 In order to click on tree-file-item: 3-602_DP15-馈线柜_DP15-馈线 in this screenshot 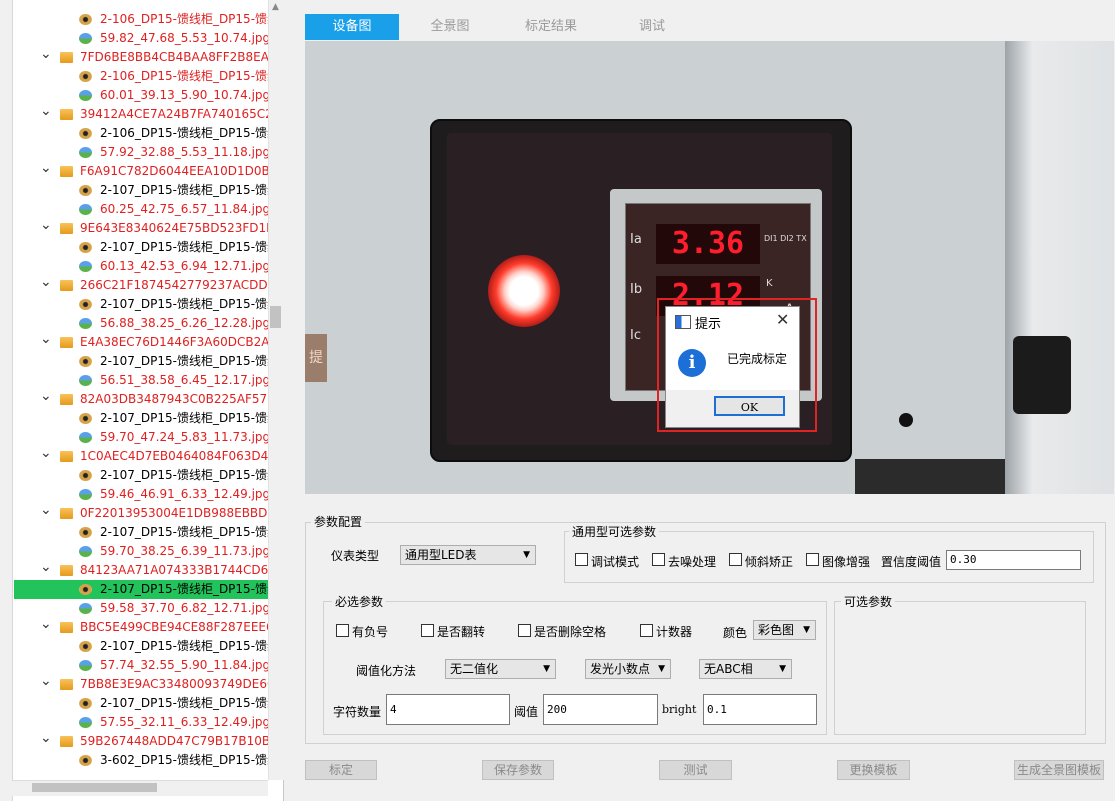, I will do `click(140, 760)`.